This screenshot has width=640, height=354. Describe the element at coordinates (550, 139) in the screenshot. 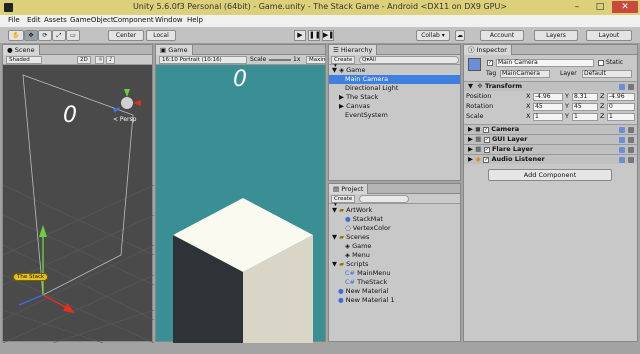

I see `gui-layer-component-header: ▶ ▦ ✓ GUI Layer` at that location.